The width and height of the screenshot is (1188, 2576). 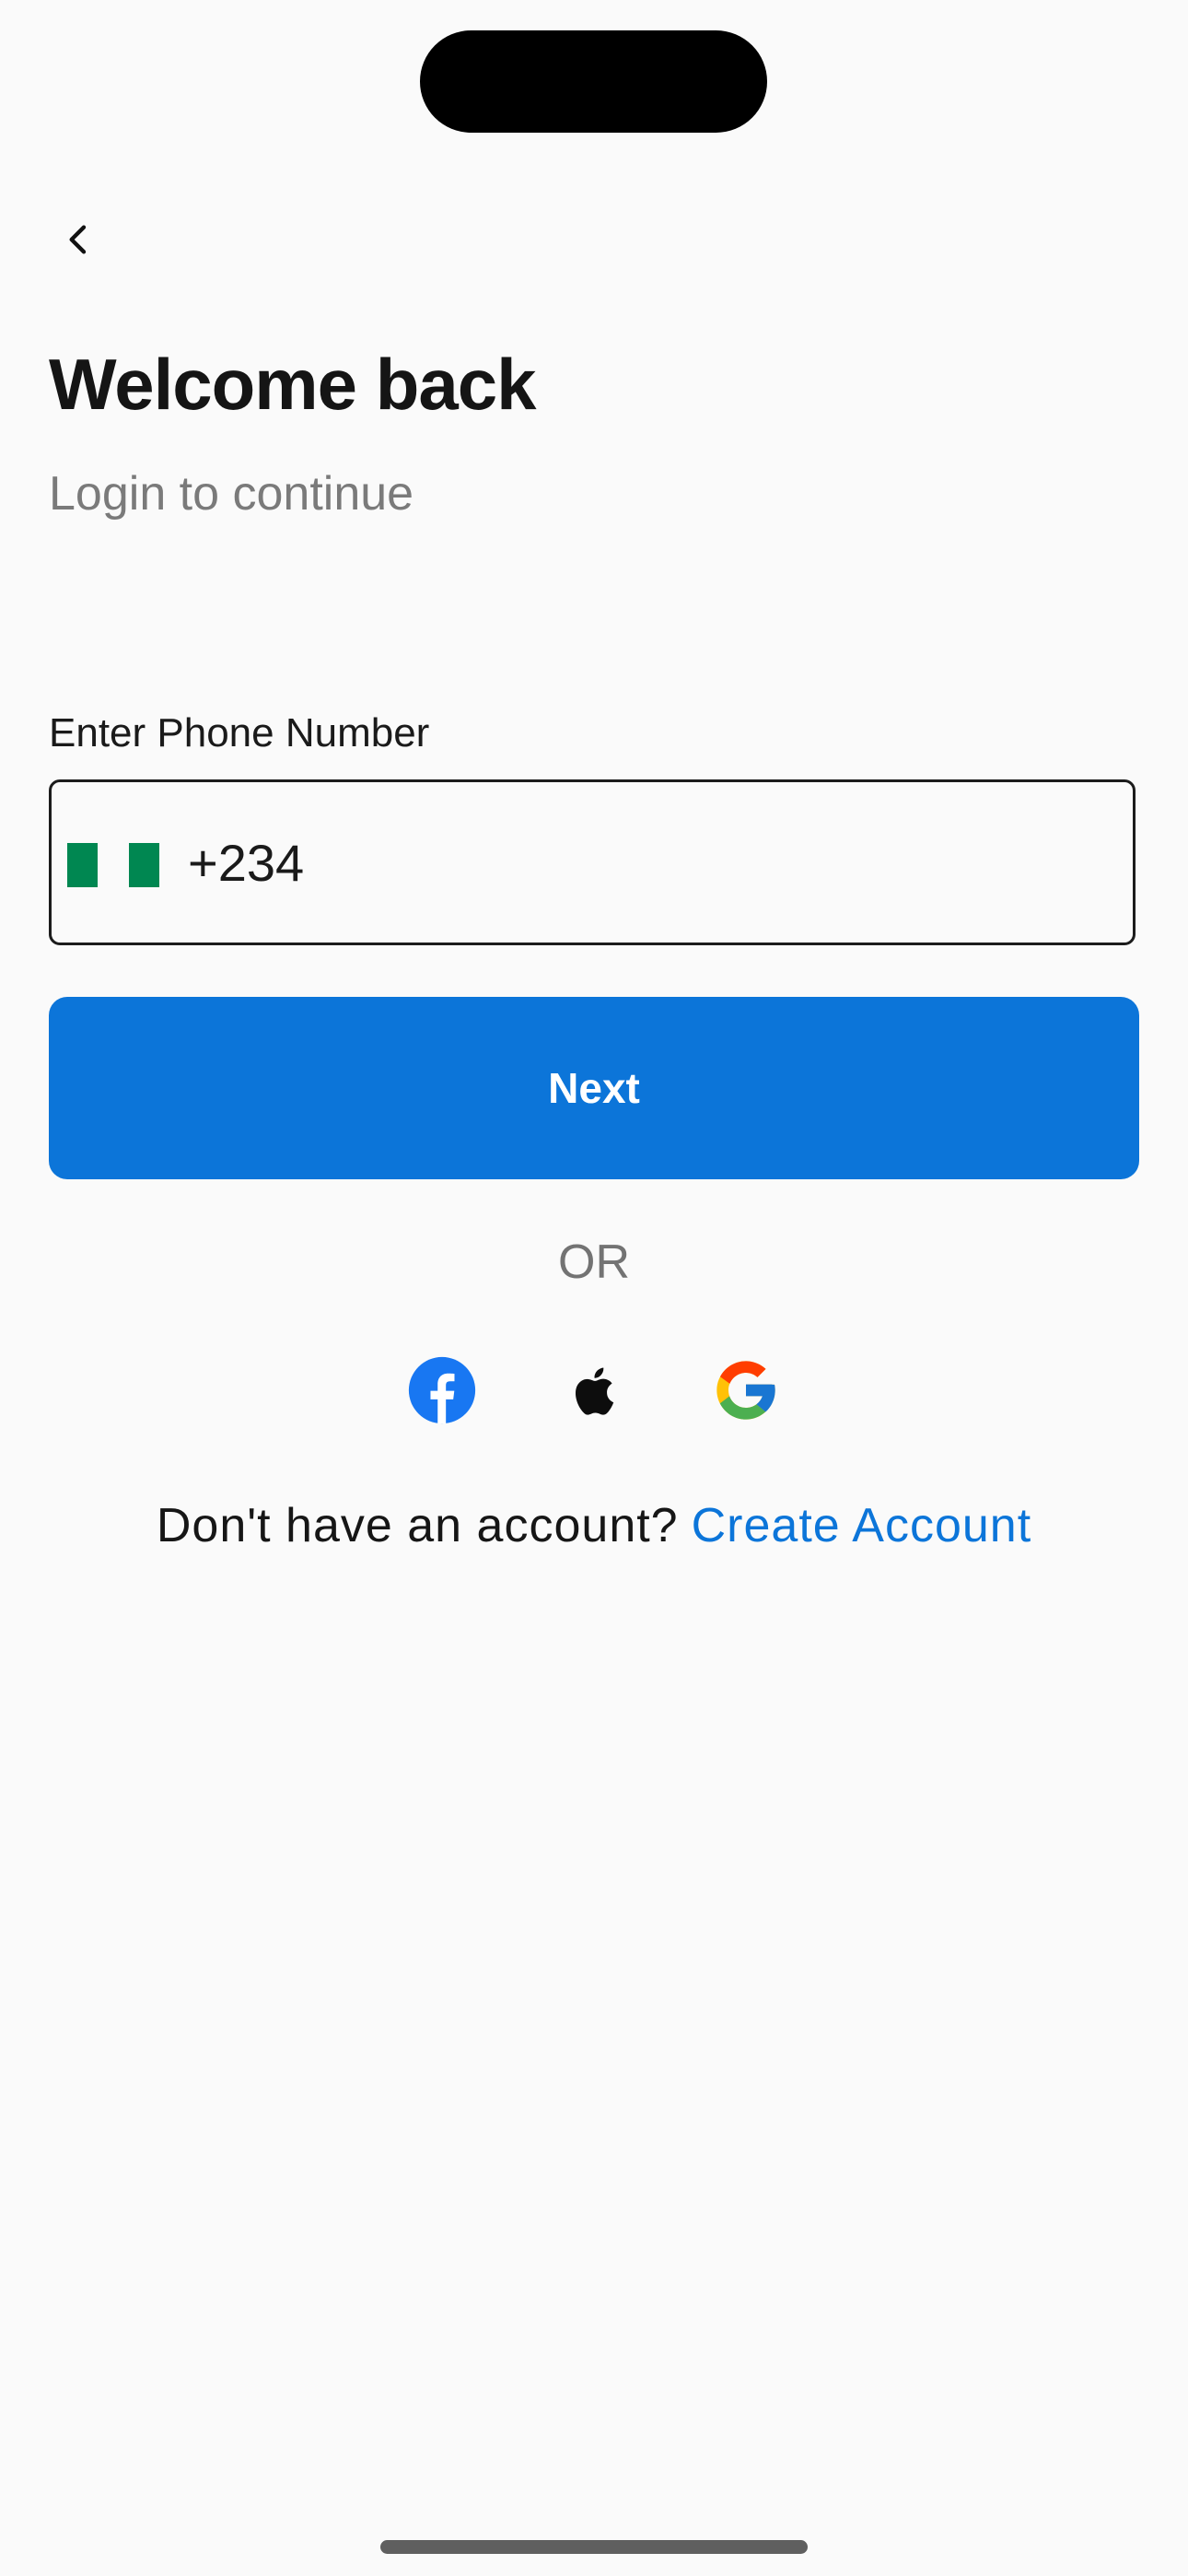 I want to click on phone-field: +234, so click(x=592, y=862).